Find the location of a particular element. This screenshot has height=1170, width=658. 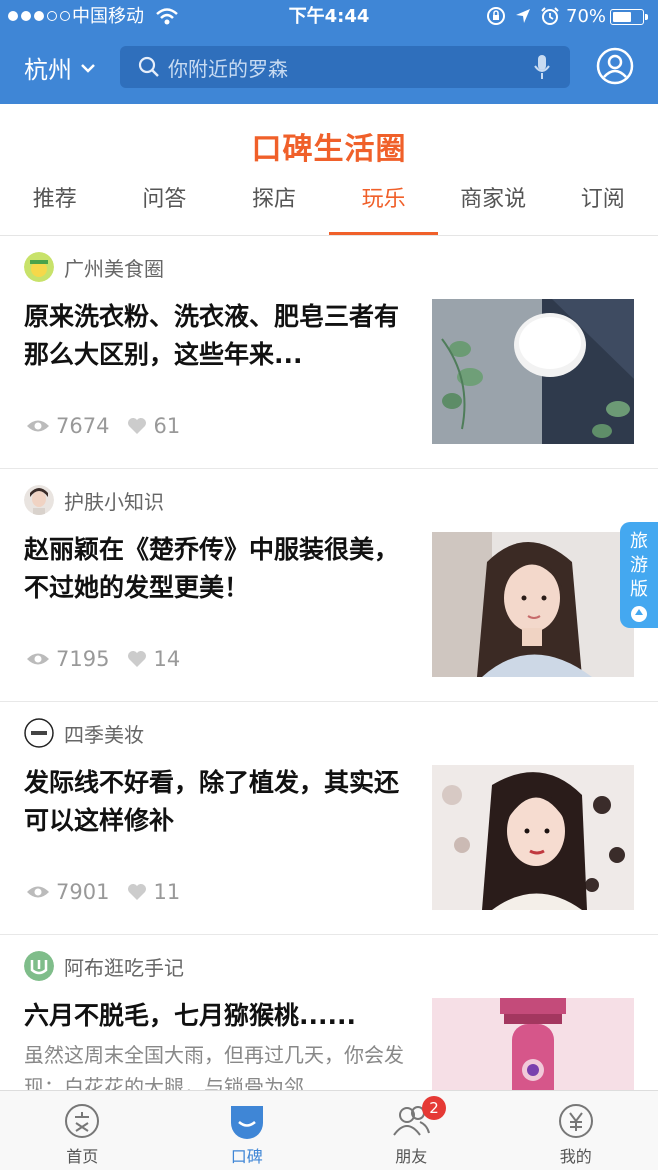

article-source: 四季美妆 is located at coordinates (84, 733).